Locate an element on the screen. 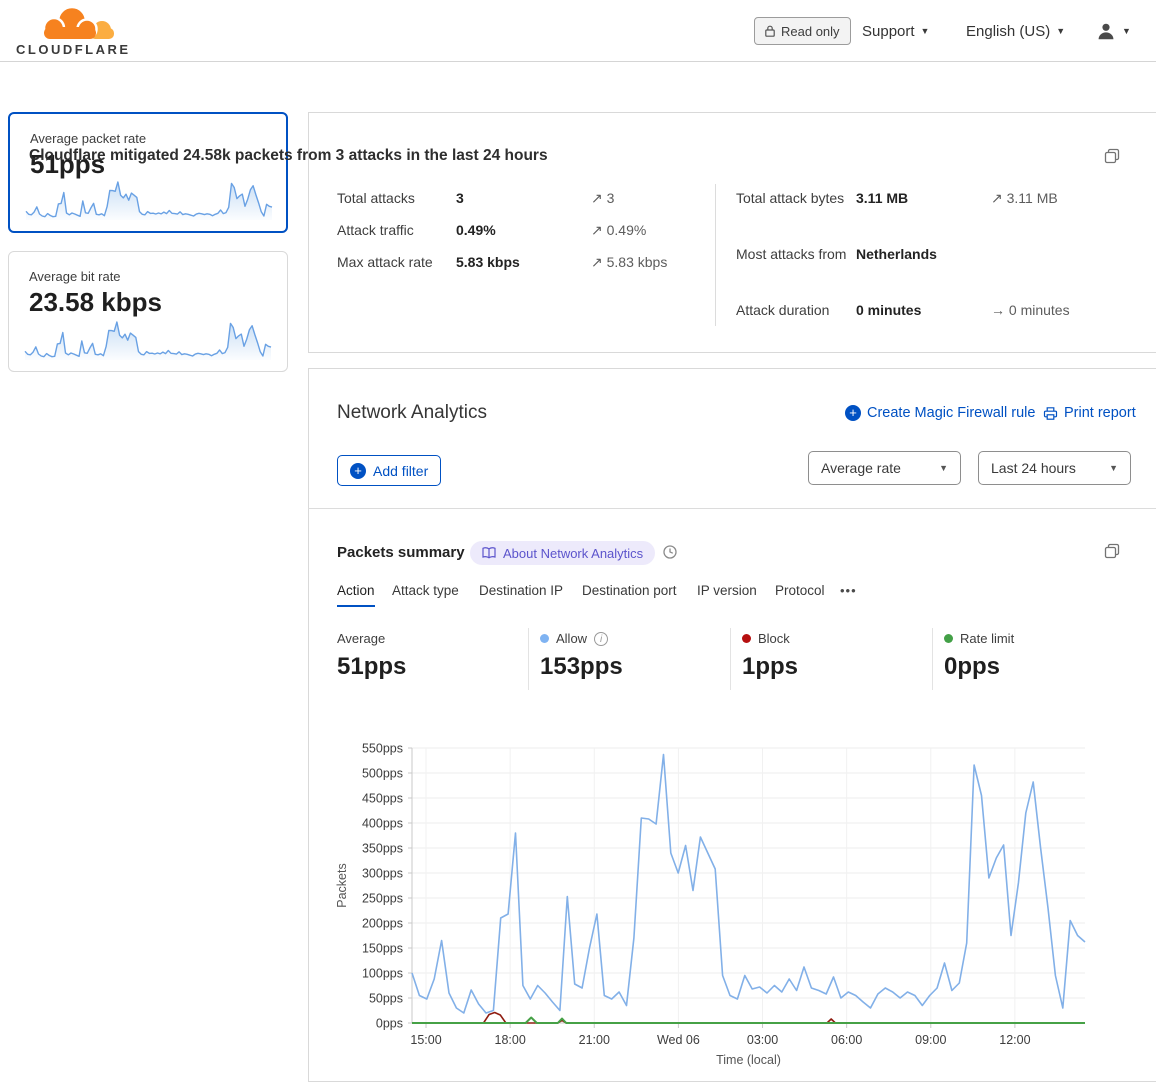 The image size is (1156, 1082). stat-value: 0 minutes is located at coordinates (889, 310).